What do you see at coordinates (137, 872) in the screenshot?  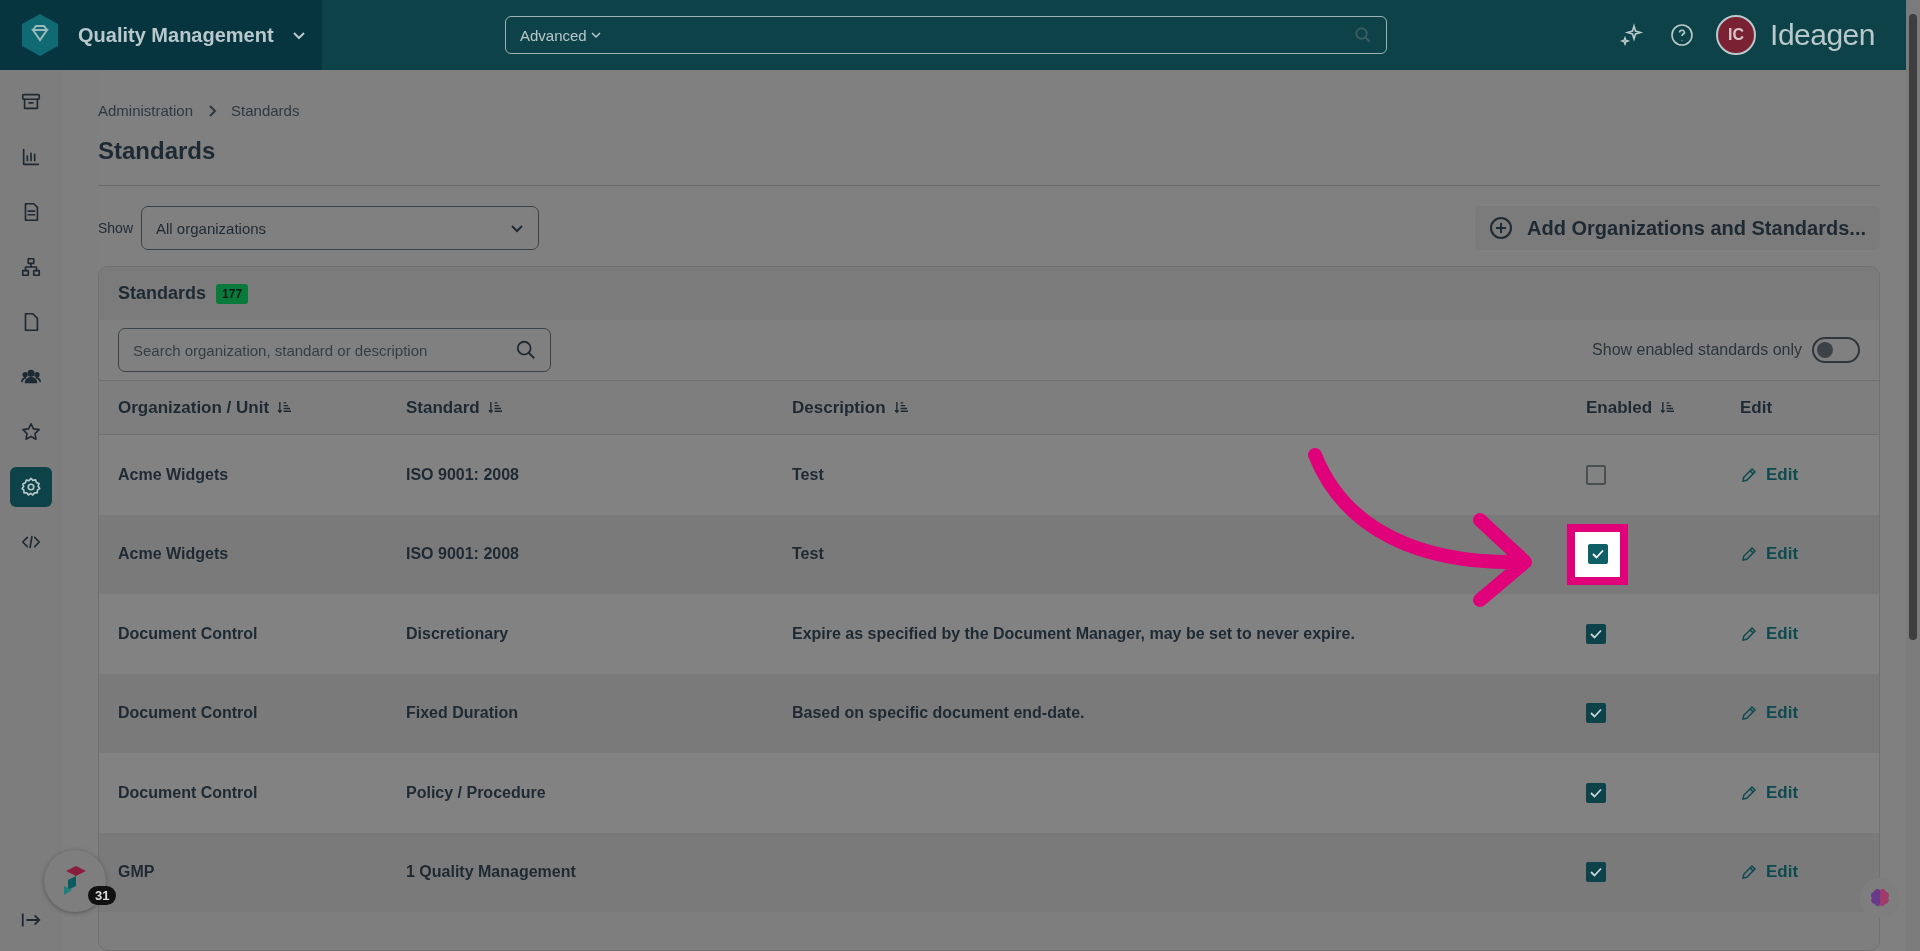 I see `table-cell-text: GMP` at bounding box center [137, 872].